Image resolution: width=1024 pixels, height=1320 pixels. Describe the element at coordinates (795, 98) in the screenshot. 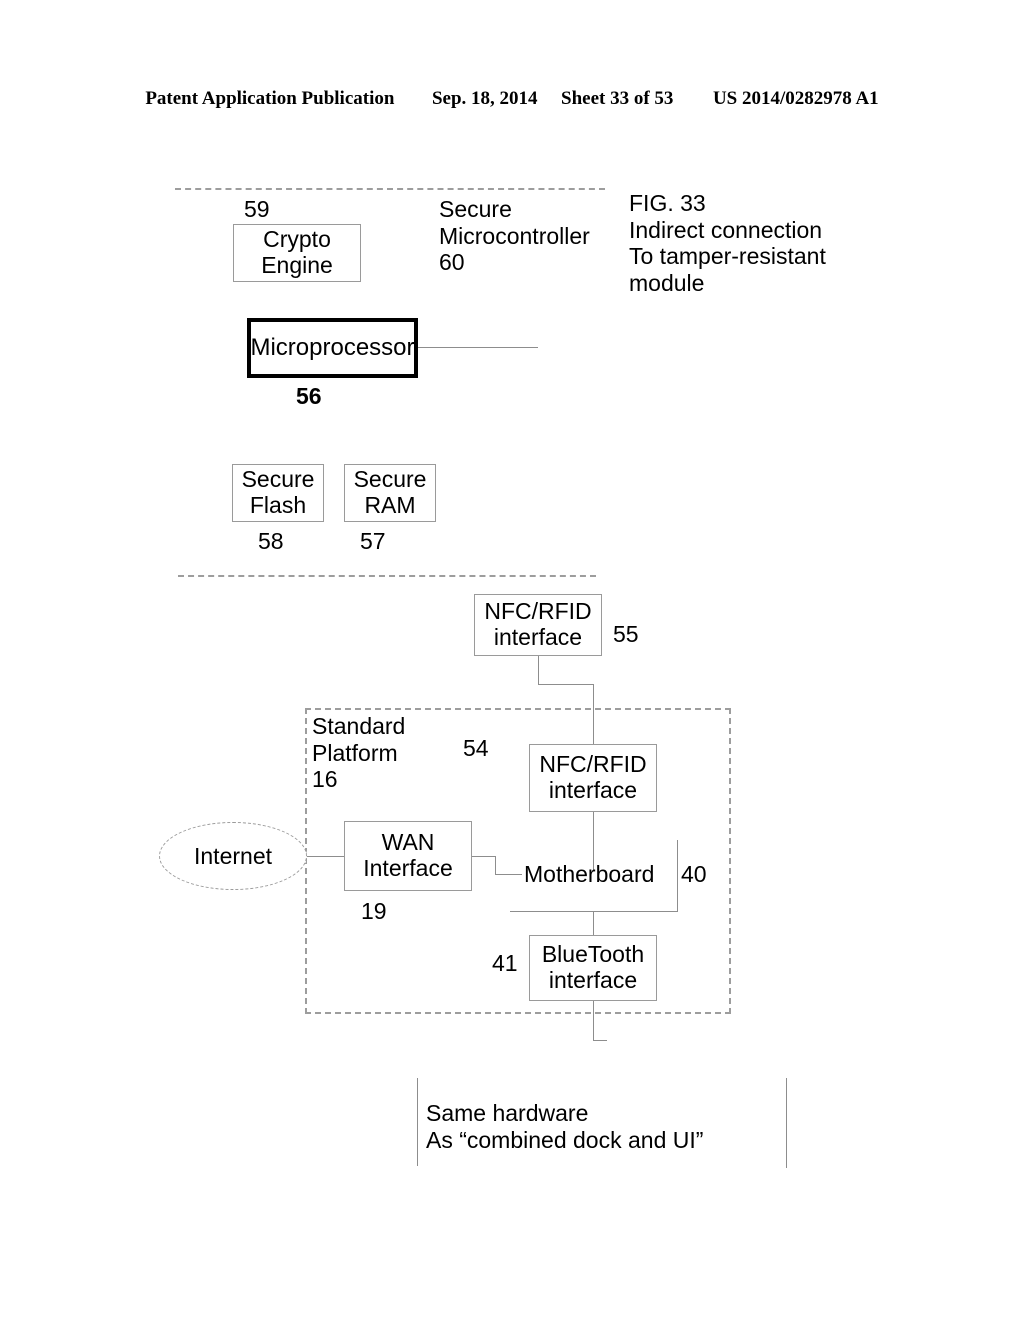

I see `header-publication-number: US 2014/0282978 A1` at that location.